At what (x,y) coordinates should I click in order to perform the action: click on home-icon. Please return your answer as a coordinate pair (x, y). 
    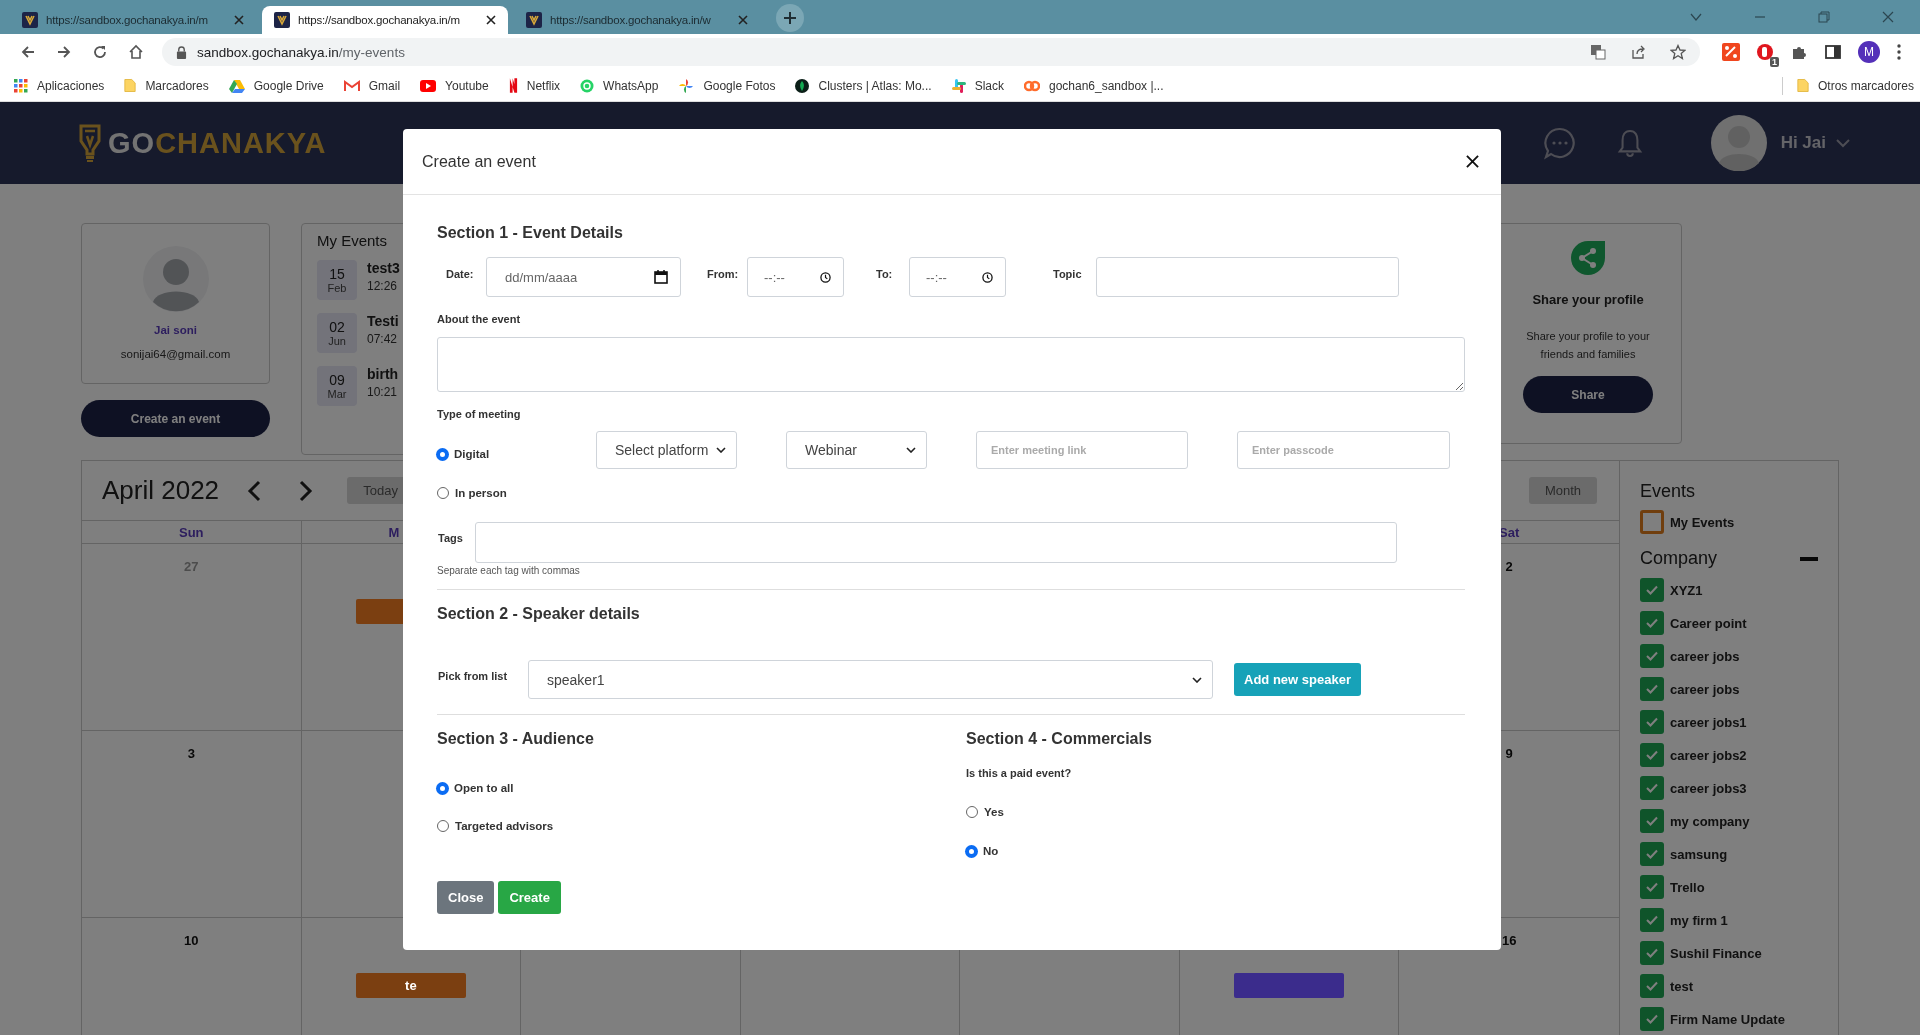
    Looking at the image, I should click on (136, 52).